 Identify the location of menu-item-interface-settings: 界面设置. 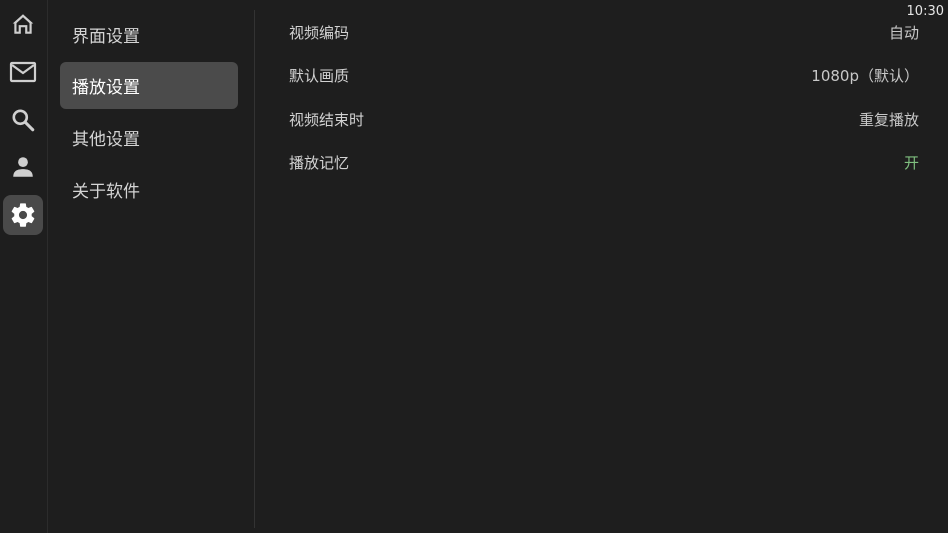
(149, 34).